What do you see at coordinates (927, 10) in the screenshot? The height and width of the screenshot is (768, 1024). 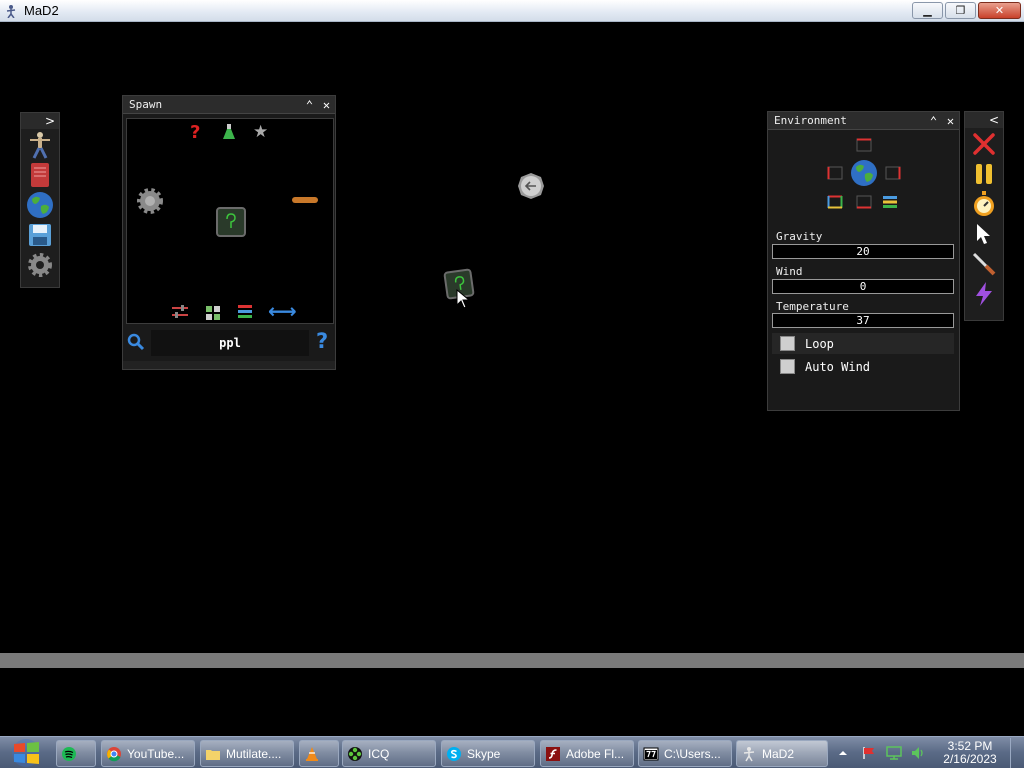 I see `minimize-button: ▁` at bounding box center [927, 10].